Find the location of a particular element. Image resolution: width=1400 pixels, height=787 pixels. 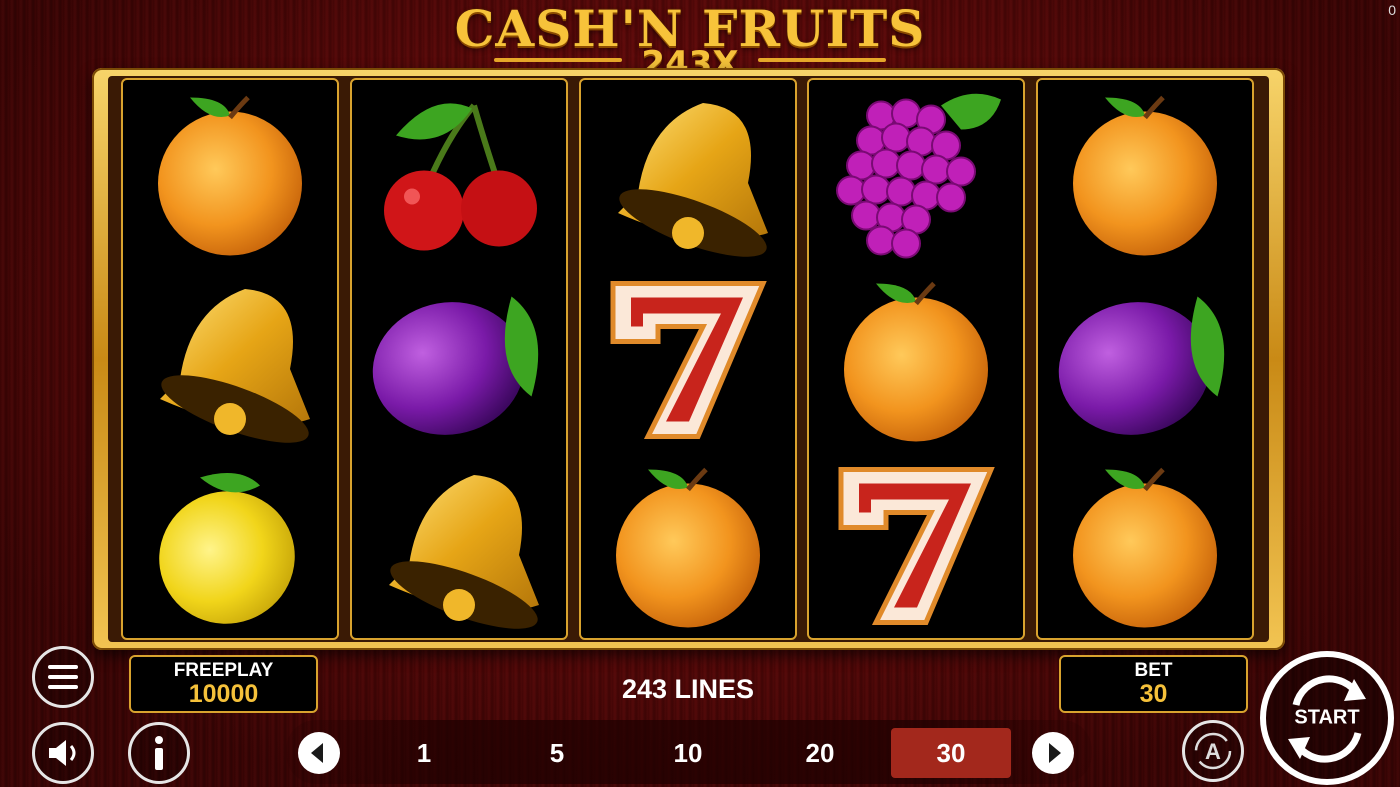

bet-box: BET 30 is located at coordinates (1153, 684).